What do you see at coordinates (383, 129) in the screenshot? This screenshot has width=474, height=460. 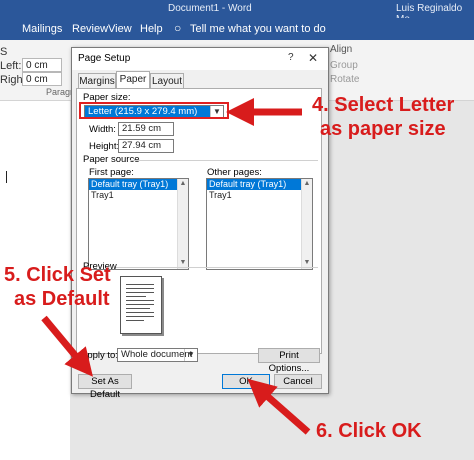 I see `step4-line2: as paper size` at bounding box center [383, 129].